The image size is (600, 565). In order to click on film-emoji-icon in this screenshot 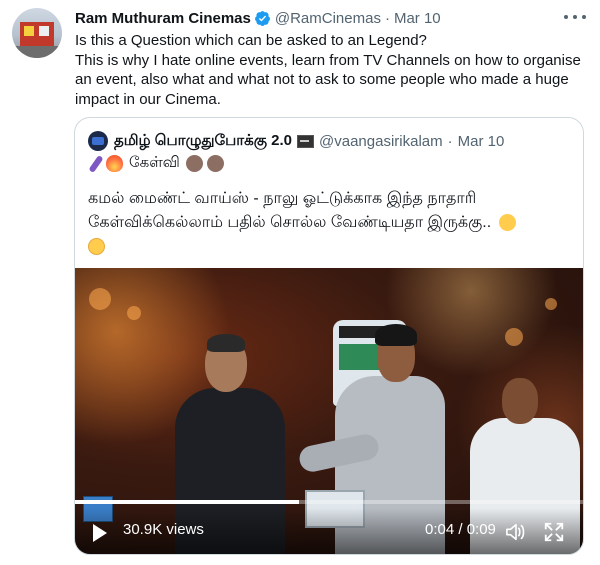, I will do `click(305, 141)`.